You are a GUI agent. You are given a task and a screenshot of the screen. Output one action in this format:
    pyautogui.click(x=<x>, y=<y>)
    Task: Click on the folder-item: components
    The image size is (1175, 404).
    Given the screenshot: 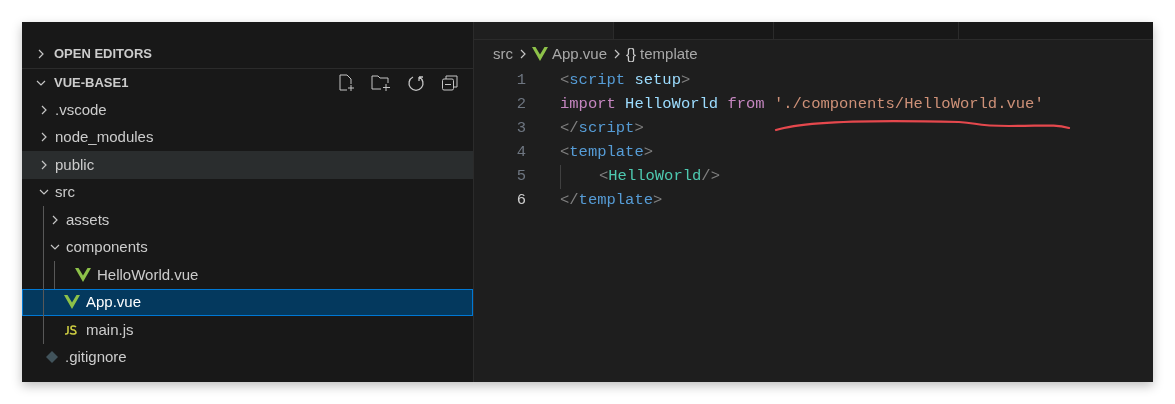 What is the action you would take?
    pyautogui.click(x=247, y=247)
    